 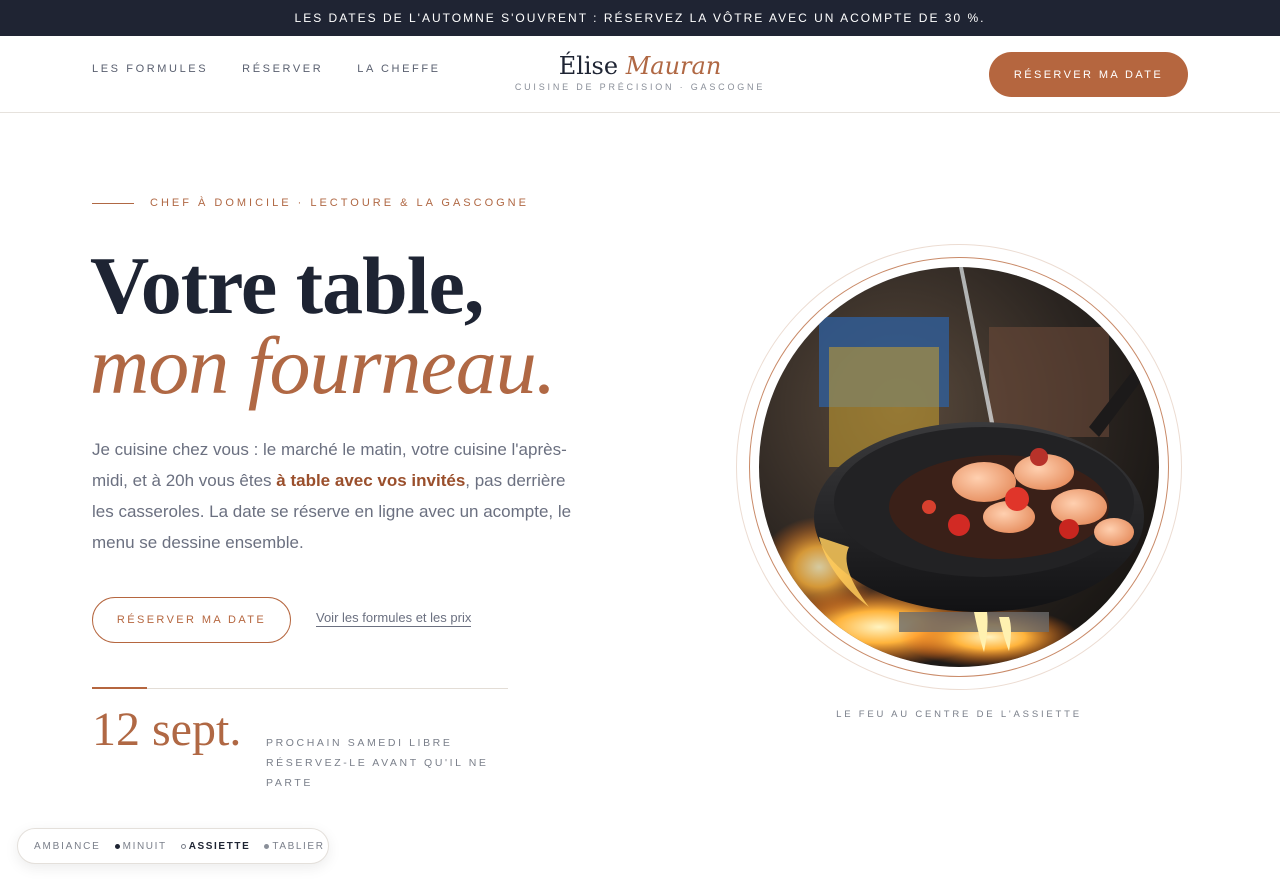 What do you see at coordinates (588, 66) in the screenshot?
I see `brand-first-name: Élise` at bounding box center [588, 66].